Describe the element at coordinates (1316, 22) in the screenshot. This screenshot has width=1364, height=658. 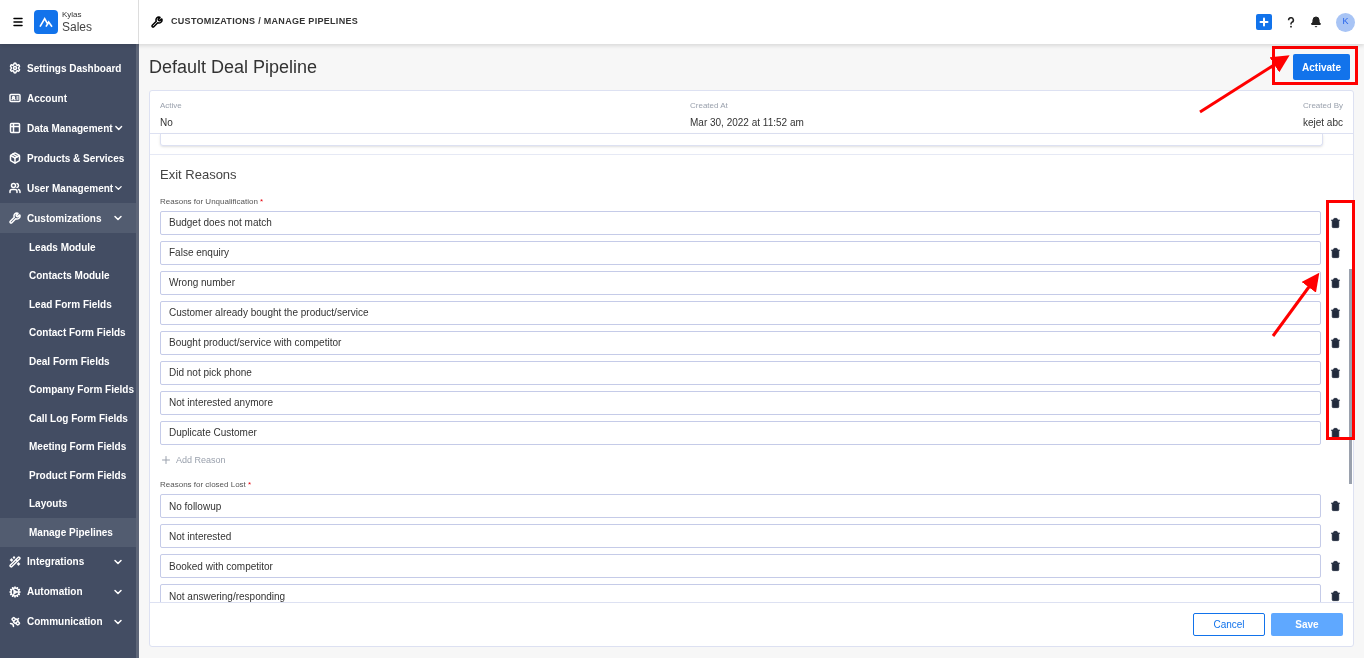
I see `bell-icon` at that location.